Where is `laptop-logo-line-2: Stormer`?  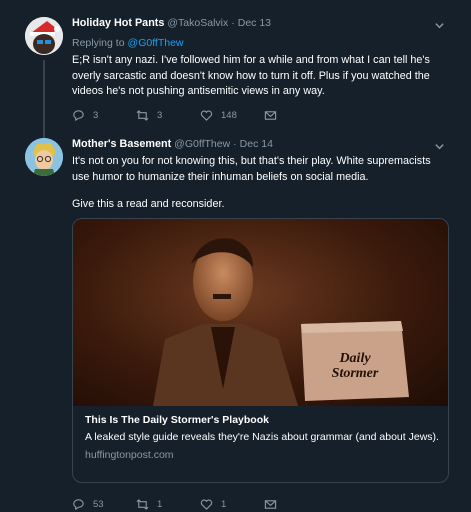 laptop-logo-line-2: Stormer is located at coordinates (355, 373).